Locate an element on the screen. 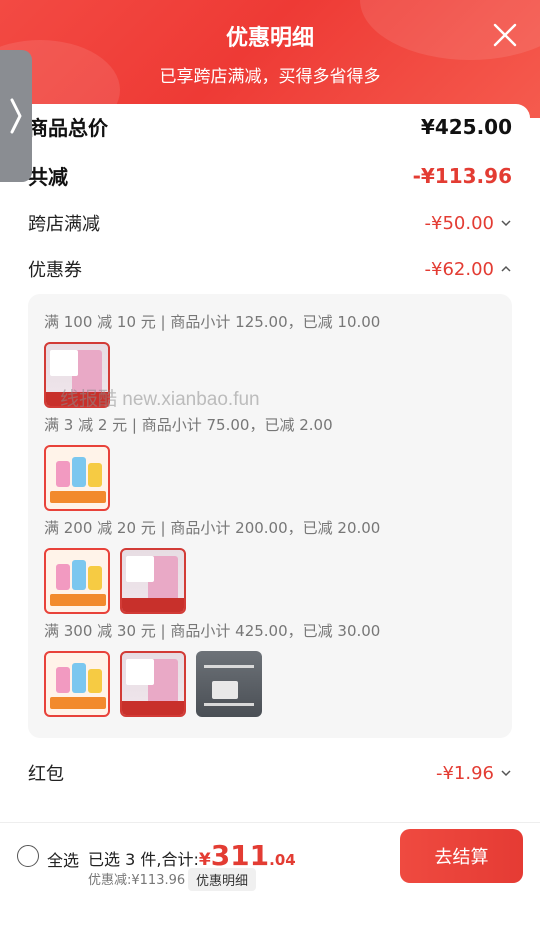 The height and width of the screenshot is (935, 540). coupon-value: -¥62.00 is located at coordinates (459, 269).